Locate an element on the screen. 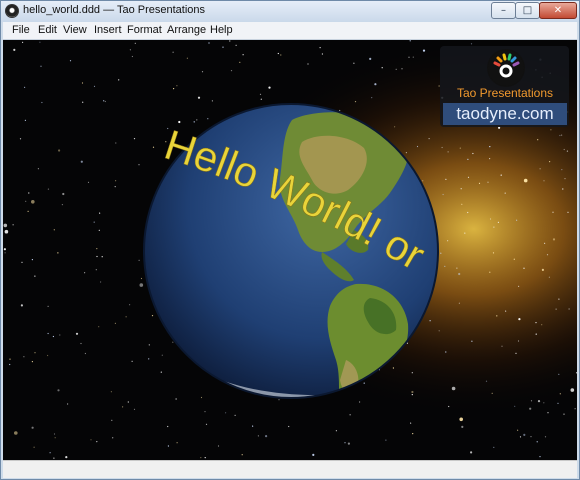 This screenshot has width=580, height=480. tao-logo-badge: Tao Presentations taodyne.com is located at coordinates (504, 86).